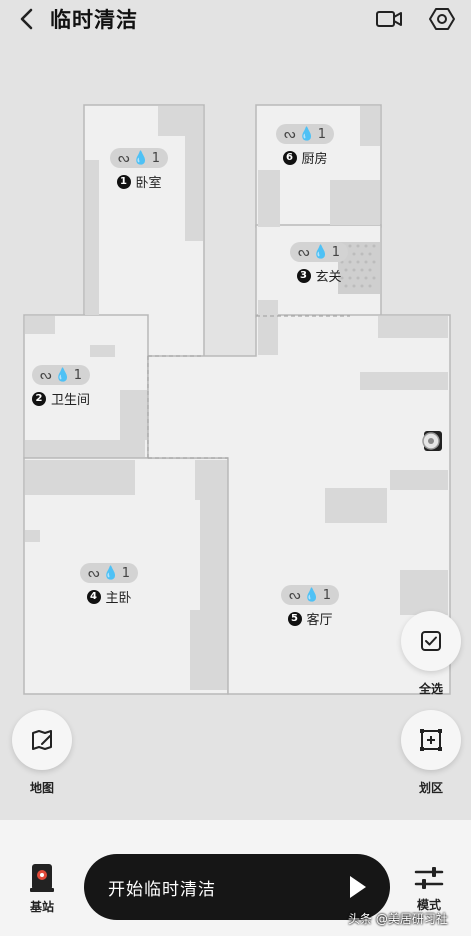 The width and height of the screenshot is (471, 936). Describe the element at coordinates (319, 263) in the screenshot. I see `room-label-entrance: ᔓ 💧 1 3 玄关` at that location.